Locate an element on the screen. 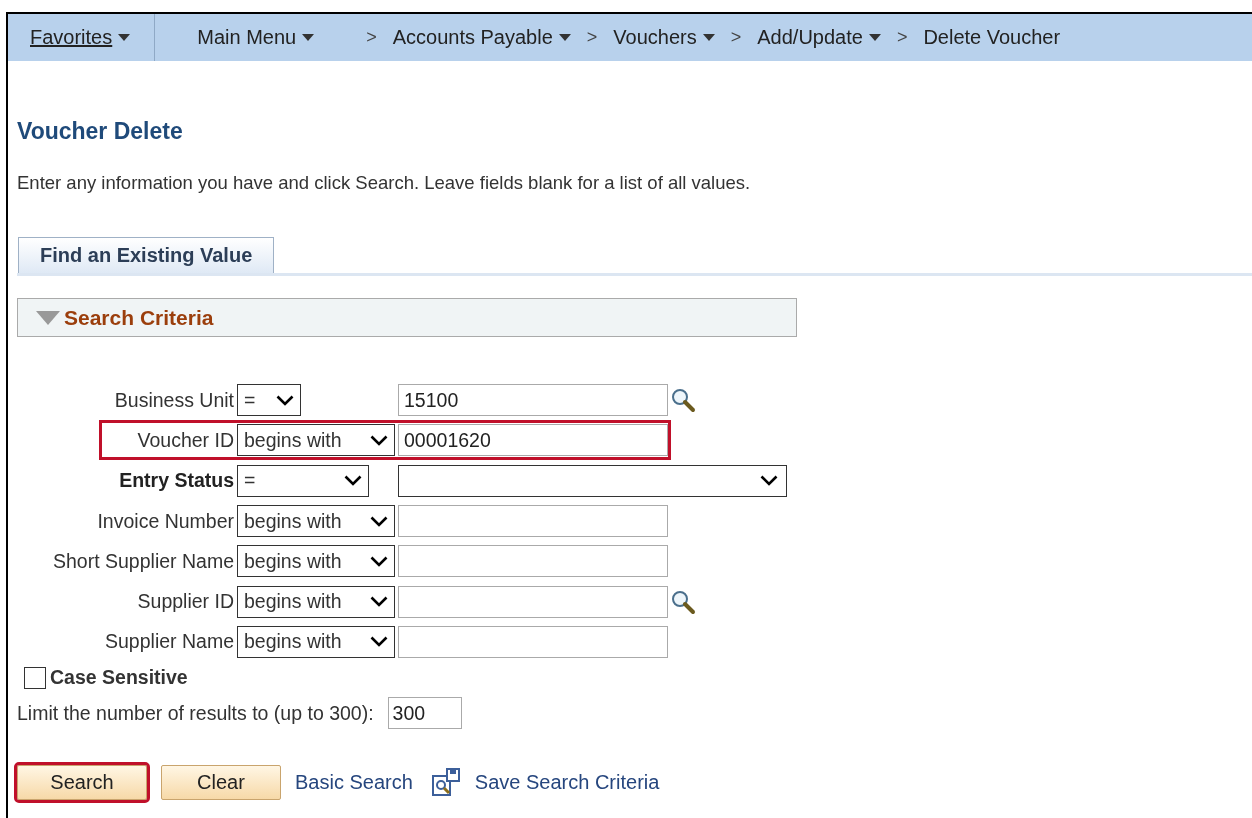  status-dropdown is located at coordinates (592, 480).